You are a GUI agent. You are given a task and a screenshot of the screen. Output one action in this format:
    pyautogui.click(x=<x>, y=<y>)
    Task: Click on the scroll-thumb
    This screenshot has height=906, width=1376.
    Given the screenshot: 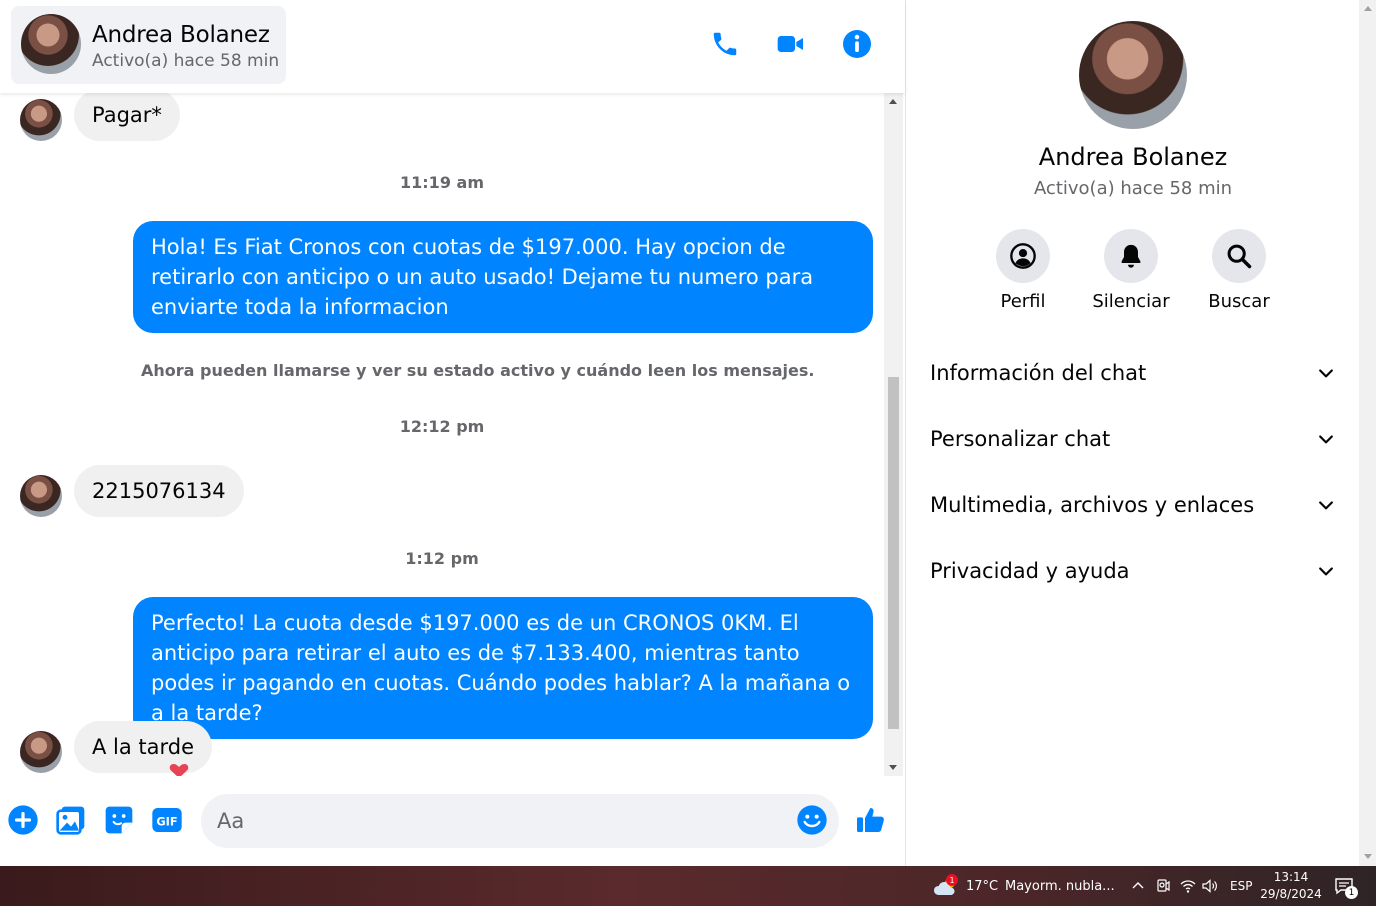 What is the action you would take?
    pyautogui.click(x=893, y=553)
    